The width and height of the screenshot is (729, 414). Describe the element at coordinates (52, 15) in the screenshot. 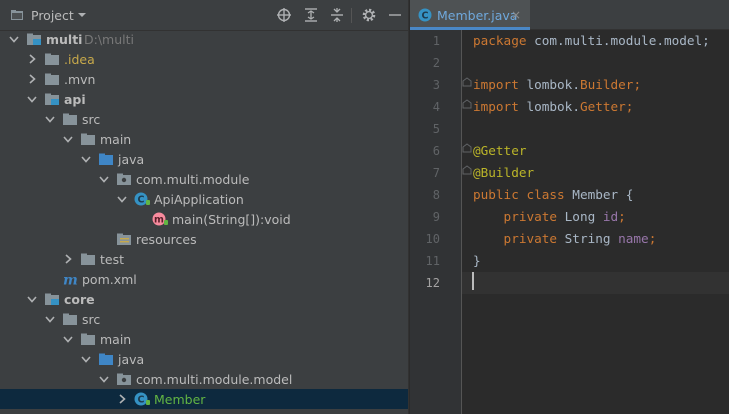

I see `panel-title: Project` at that location.